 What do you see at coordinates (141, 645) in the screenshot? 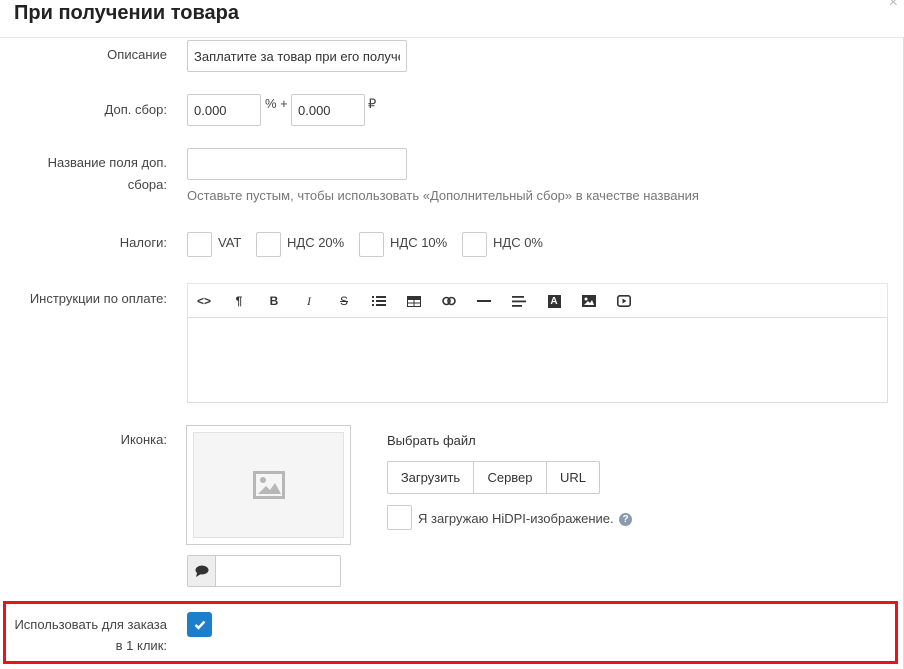
I see `one-click-label-line2: в 1 клик:` at bounding box center [141, 645].